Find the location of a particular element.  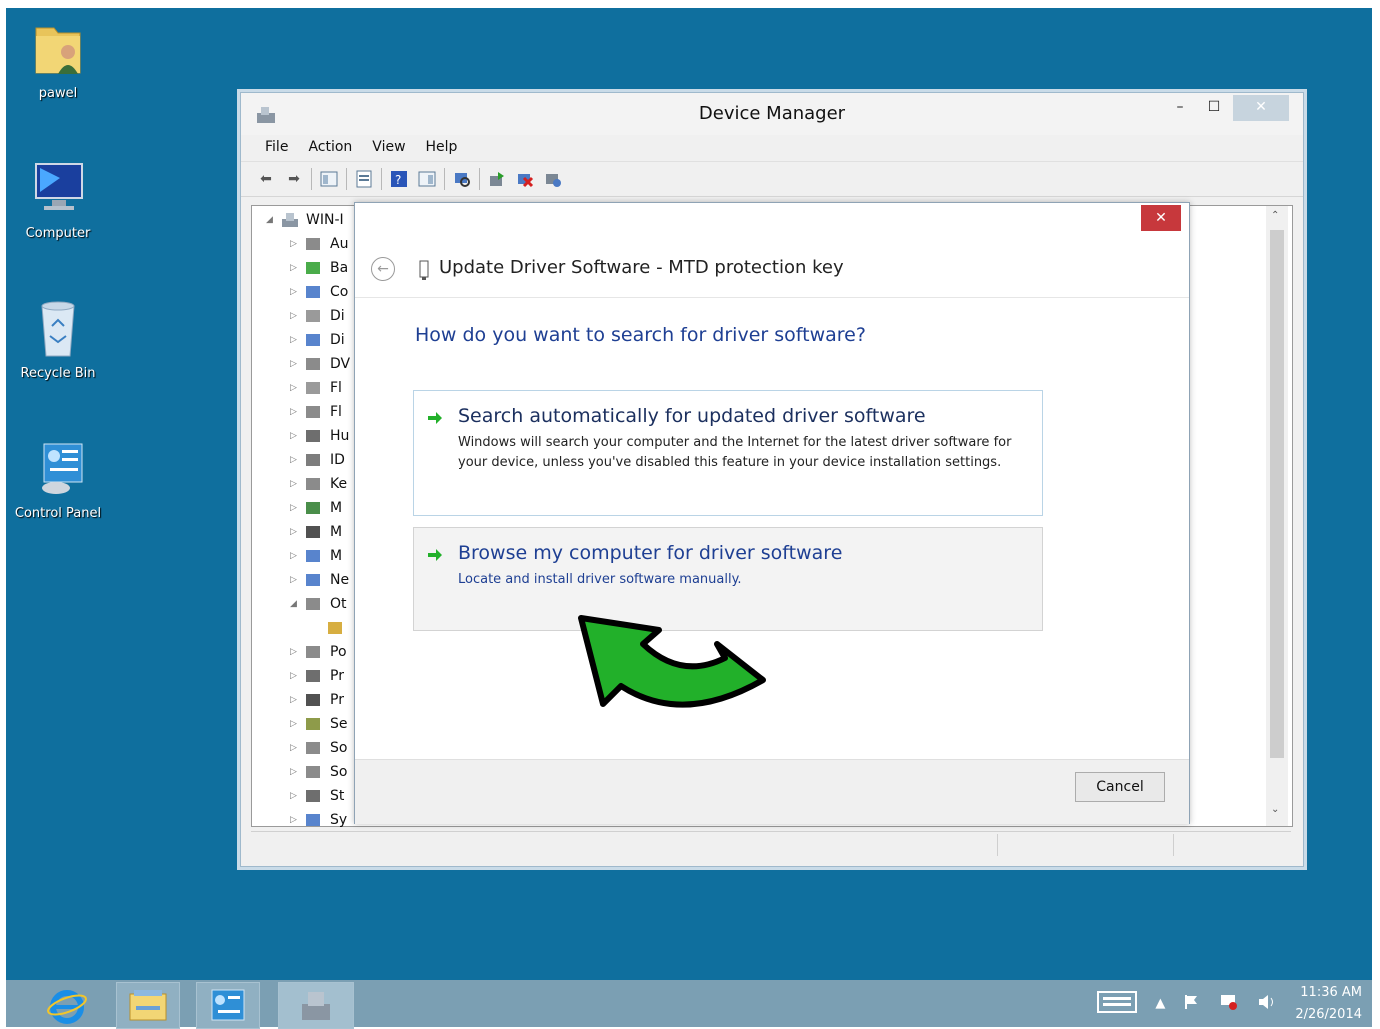

action-center-flag-icon is located at coordinates (1192, 1004).